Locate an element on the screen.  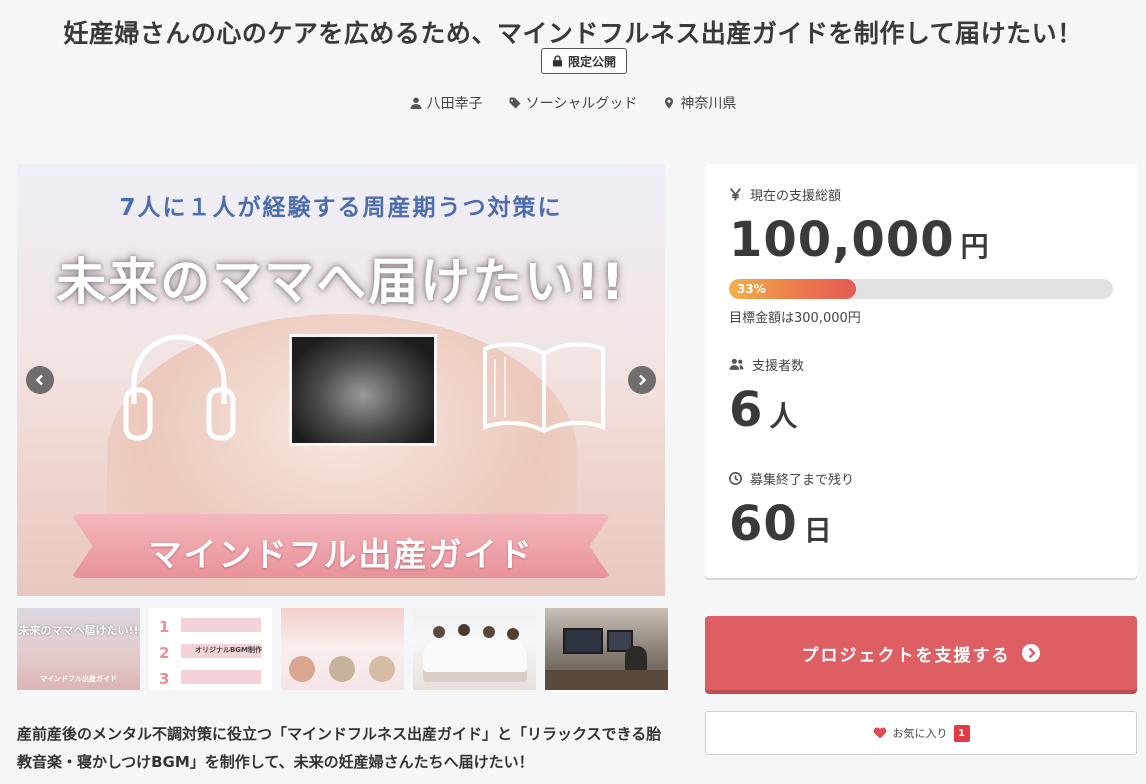
thumbnail-1: 未来のママへ届けたい!! マインドフル出産ガイド is located at coordinates (78, 649).